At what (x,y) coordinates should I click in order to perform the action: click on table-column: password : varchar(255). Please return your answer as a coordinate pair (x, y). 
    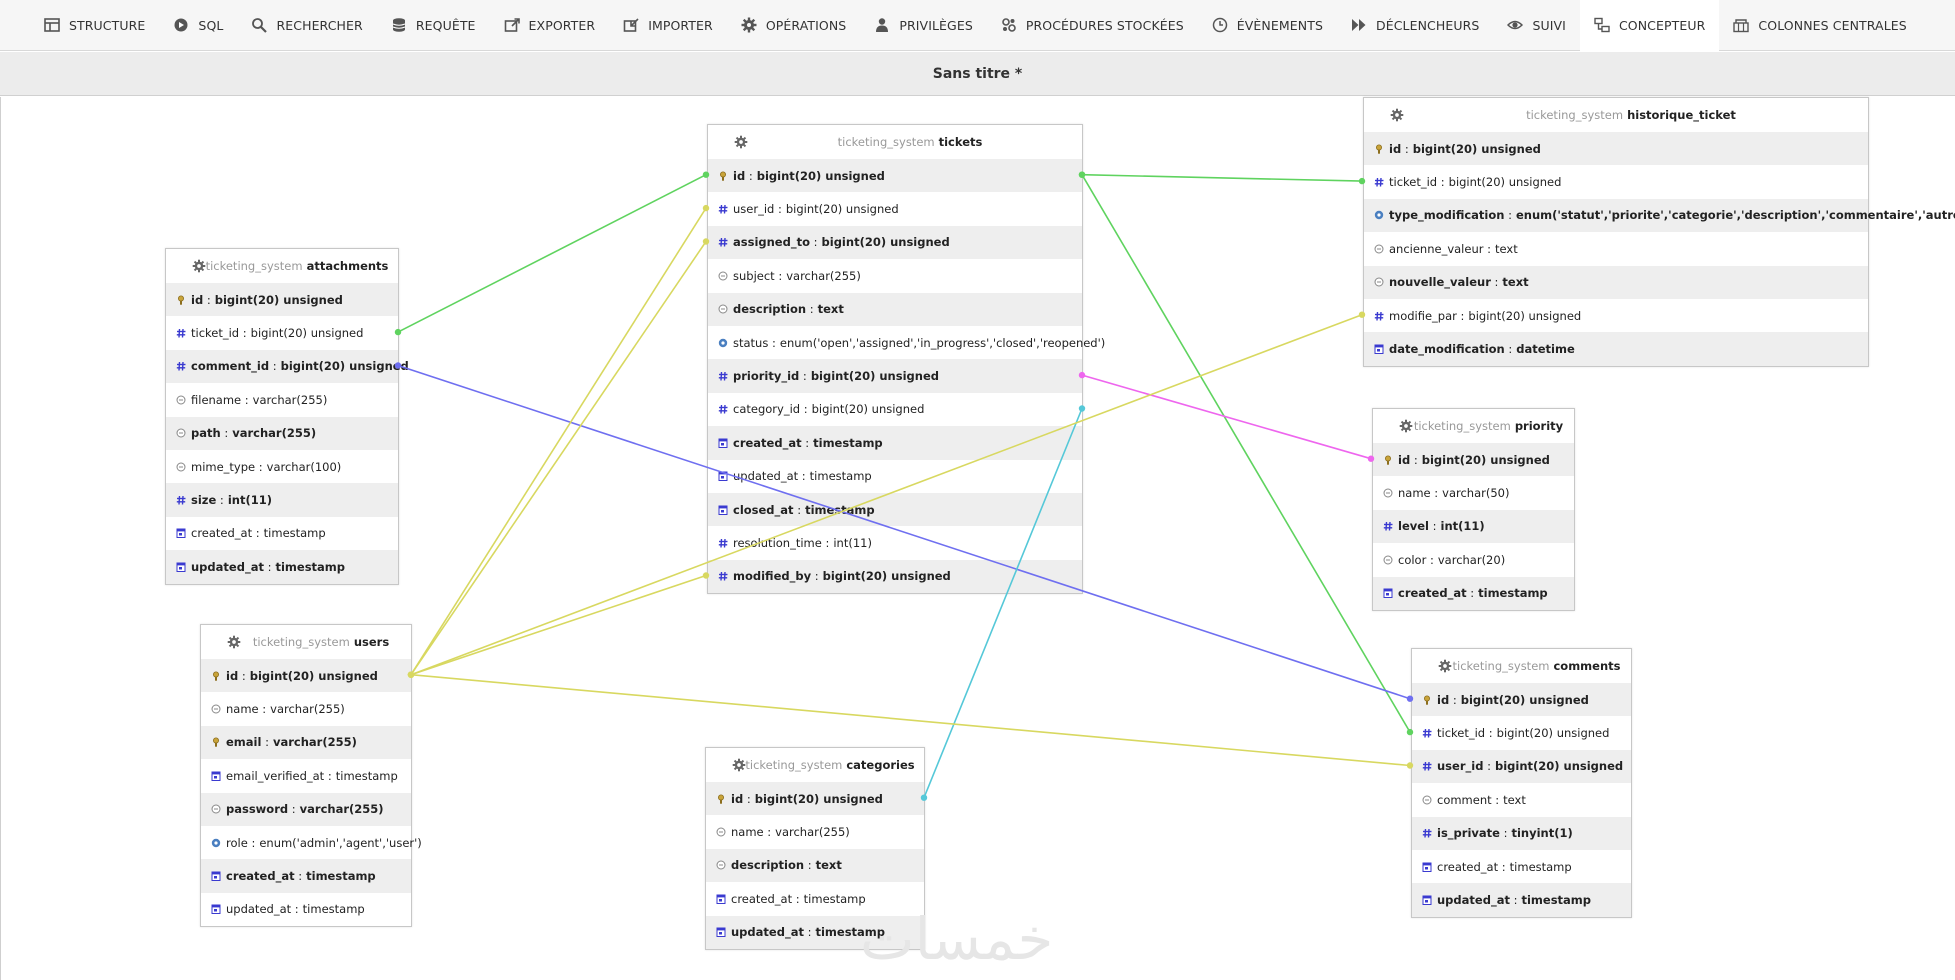
    Looking at the image, I should click on (306, 809).